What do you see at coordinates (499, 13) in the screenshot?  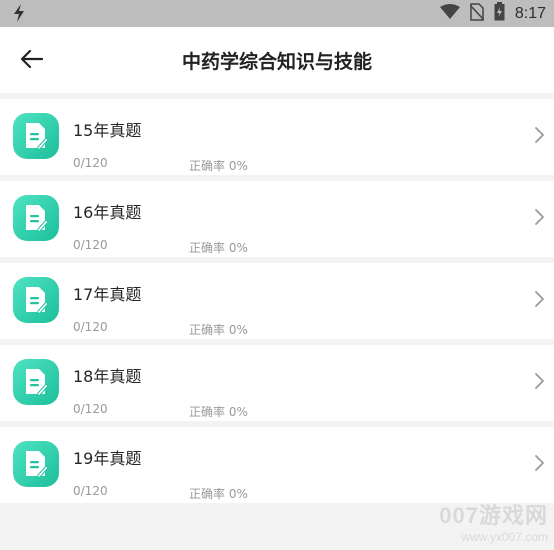 I see `battery-charging-icon` at bounding box center [499, 13].